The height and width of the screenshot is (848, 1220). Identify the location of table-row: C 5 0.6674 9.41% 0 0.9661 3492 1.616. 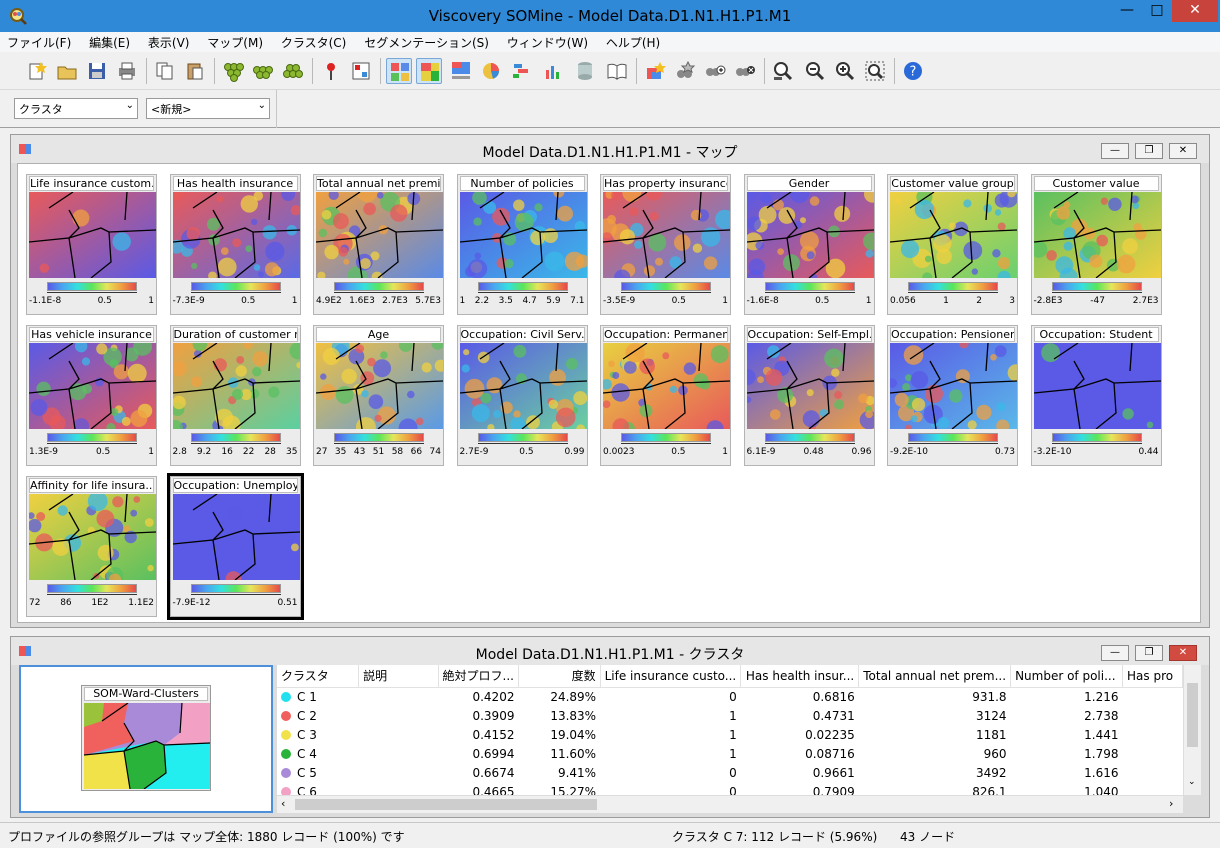
(730, 772).